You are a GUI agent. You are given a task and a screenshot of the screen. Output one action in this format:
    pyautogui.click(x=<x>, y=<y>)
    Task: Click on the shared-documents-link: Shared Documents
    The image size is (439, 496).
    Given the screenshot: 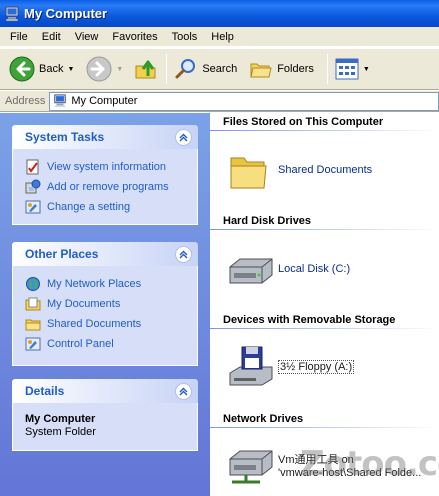 What is the action you would take?
    pyautogui.click(x=111, y=324)
    